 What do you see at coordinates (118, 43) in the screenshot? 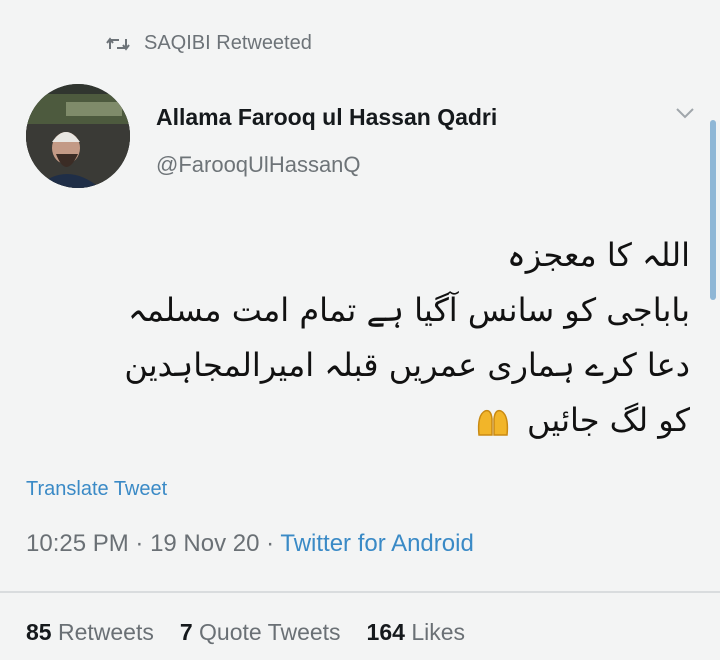
I see `retweet-icon` at bounding box center [118, 43].